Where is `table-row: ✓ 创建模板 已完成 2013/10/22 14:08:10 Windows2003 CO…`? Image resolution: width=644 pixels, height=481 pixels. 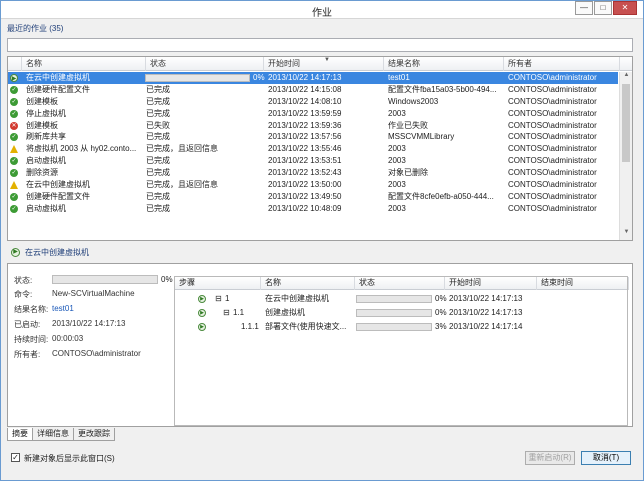
table-row: ✓ 创建模板 已完成 2013/10/22 14:08:10 Windows2003 CO… is located at coordinates (313, 102).